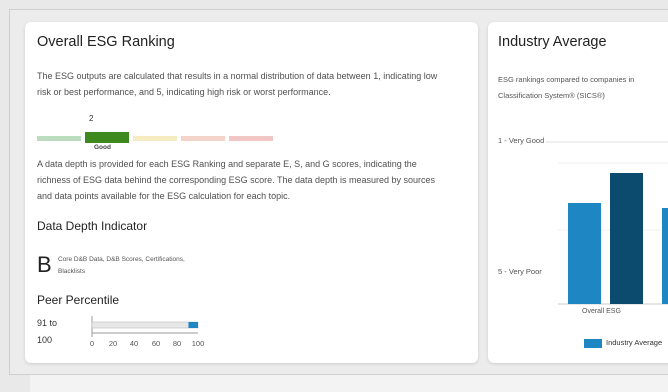 Image resolution: width=668 pixels, height=392 pixels. Describe the element at coordinates (72, 271) in the screenshot. I see `data-depth-description-line-2: Blacklists` at that location.